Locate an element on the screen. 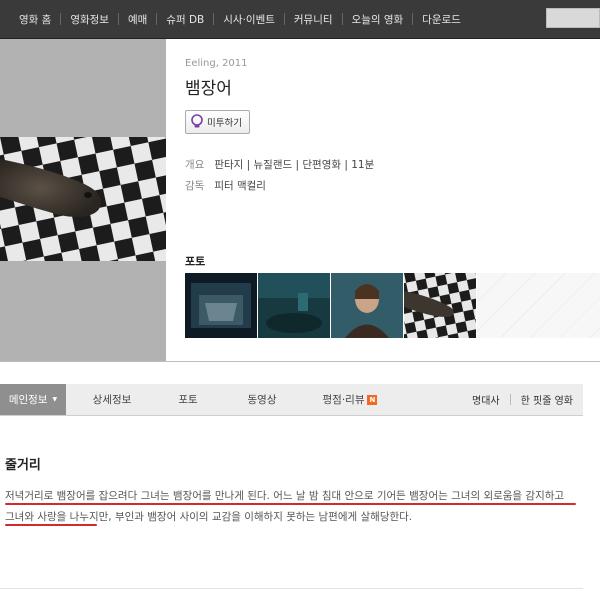 Image resolution: width=600 pixels, height=600 pixels. poster-column is located at coordinates (83, 200).